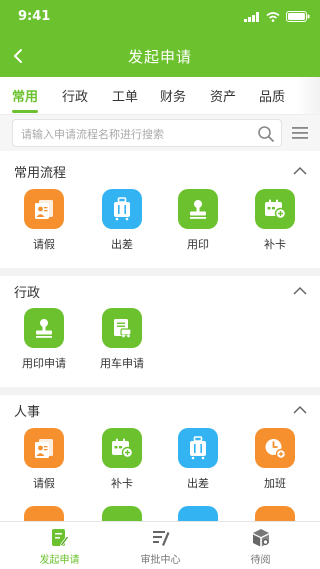 The image size is (320, 569). What do you see at coordinates (75, 95) in the screenshot?
I see `tab-admin: 行政` at bounding box center [75, 95].